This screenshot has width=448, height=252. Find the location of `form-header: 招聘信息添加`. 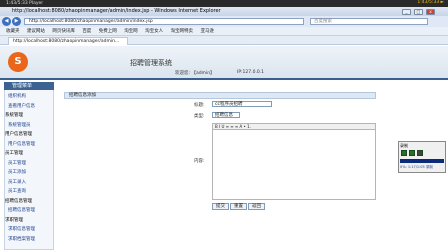

form-header: 招聘信息添加 is located at coordinates (220, 95).